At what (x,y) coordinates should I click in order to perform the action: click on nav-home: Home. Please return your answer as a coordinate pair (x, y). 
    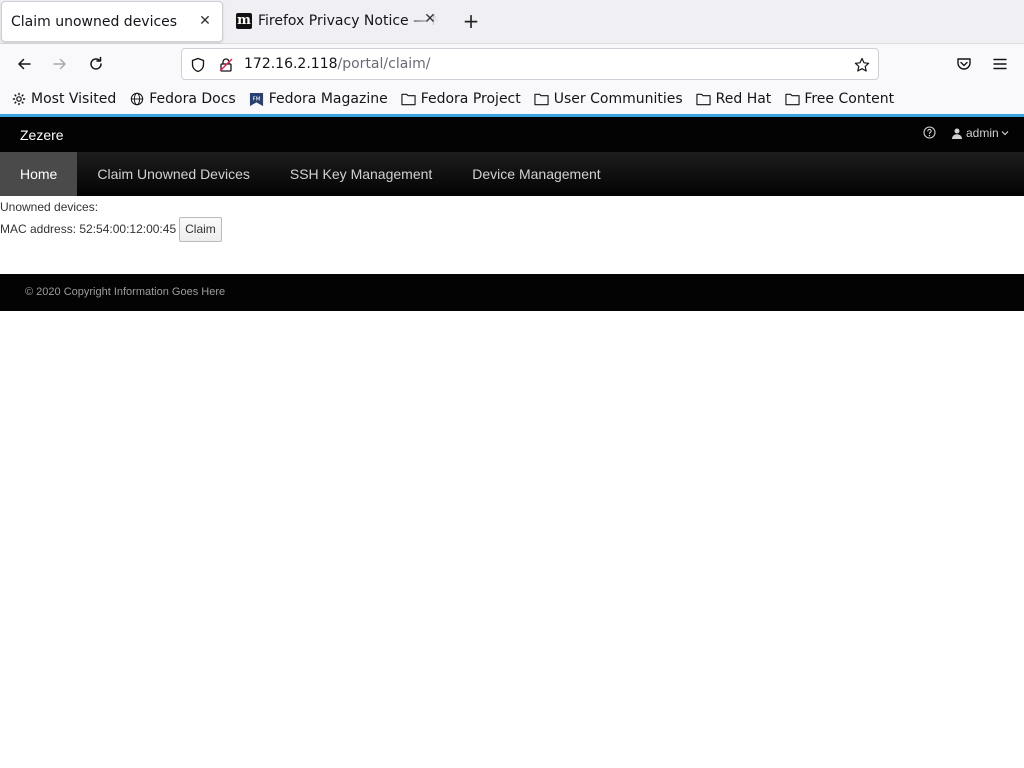
    Looking at the image, I should click on (39, 174).